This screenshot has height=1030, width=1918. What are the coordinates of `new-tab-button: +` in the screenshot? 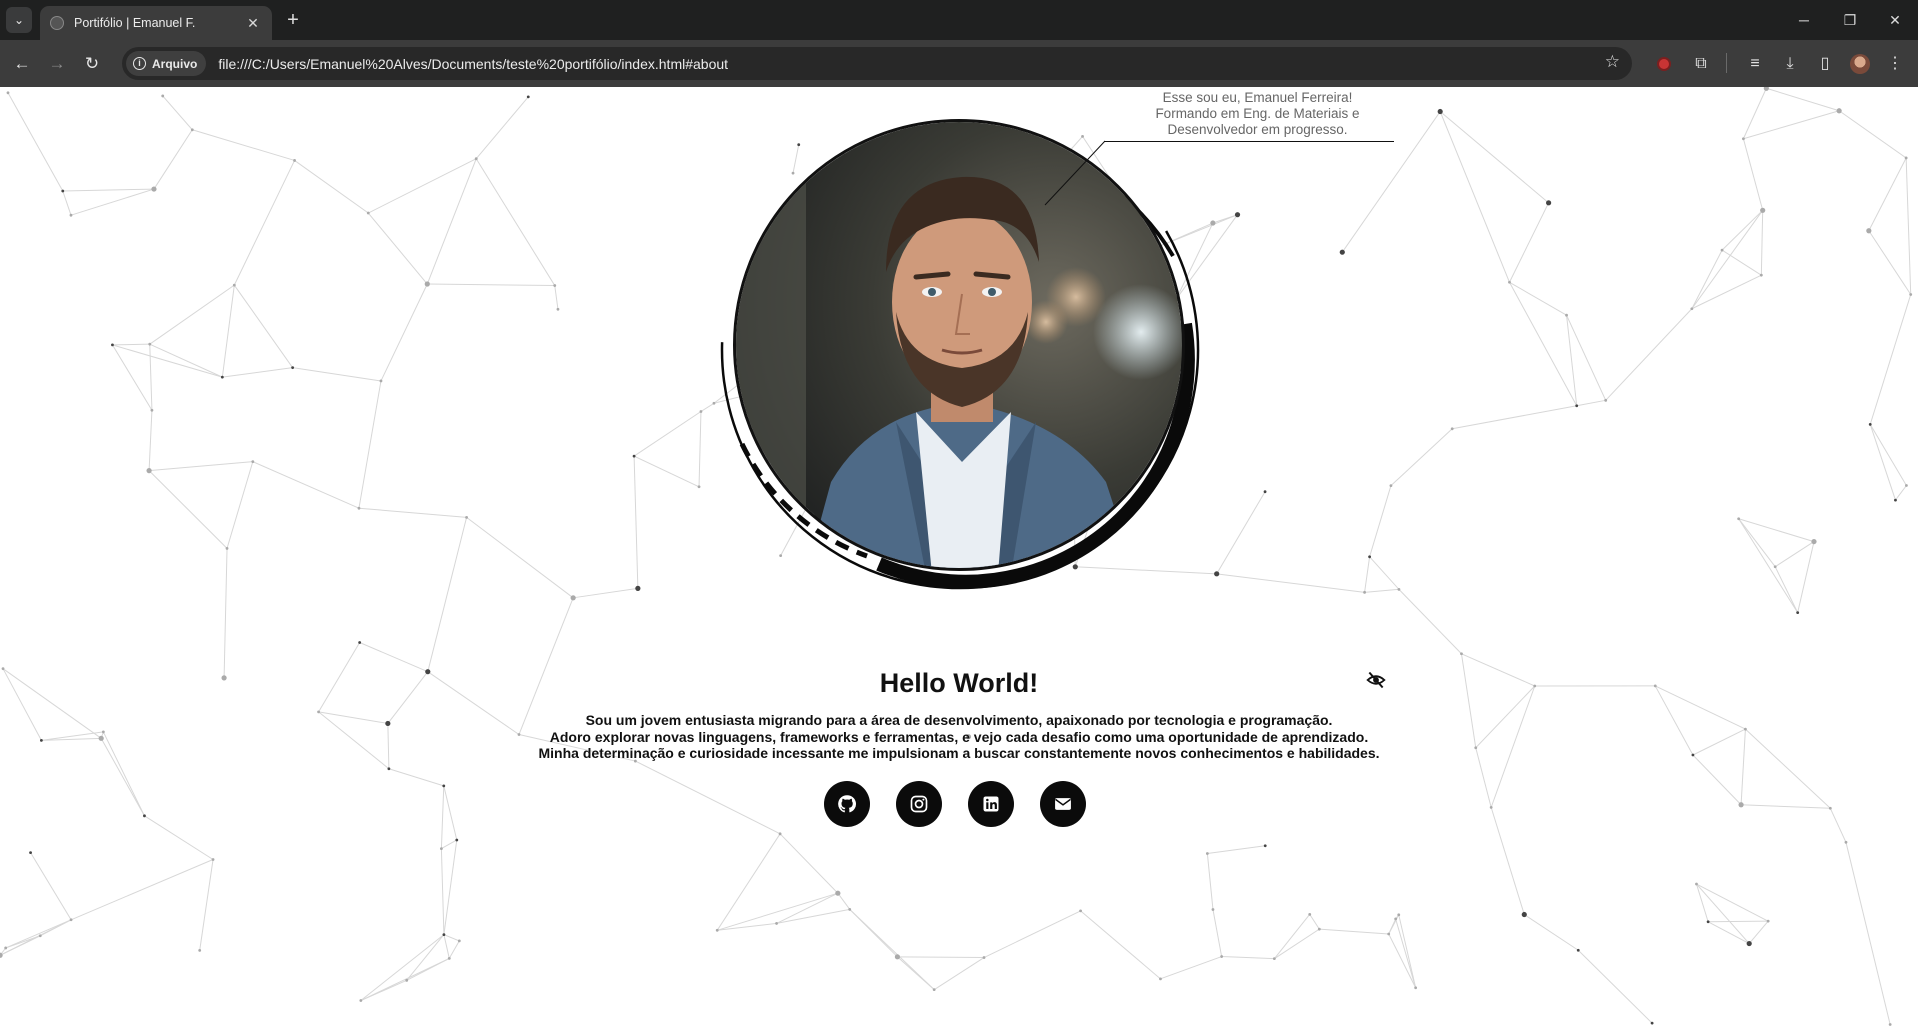 It's located at (293, 21).